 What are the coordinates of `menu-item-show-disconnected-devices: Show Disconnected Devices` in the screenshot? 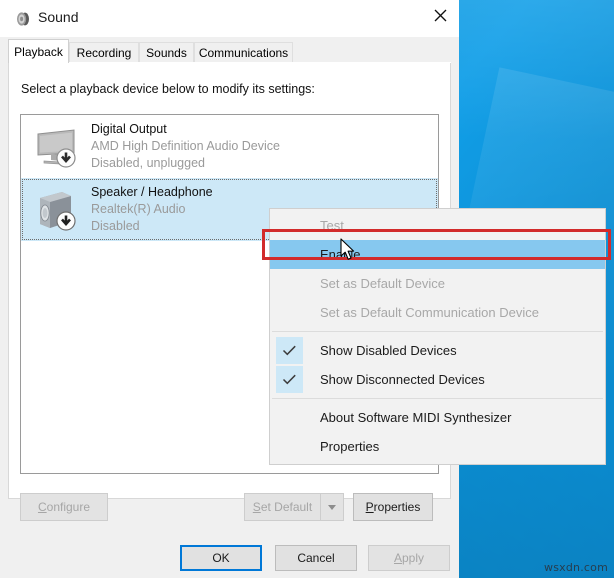 It's located at (437, 379).